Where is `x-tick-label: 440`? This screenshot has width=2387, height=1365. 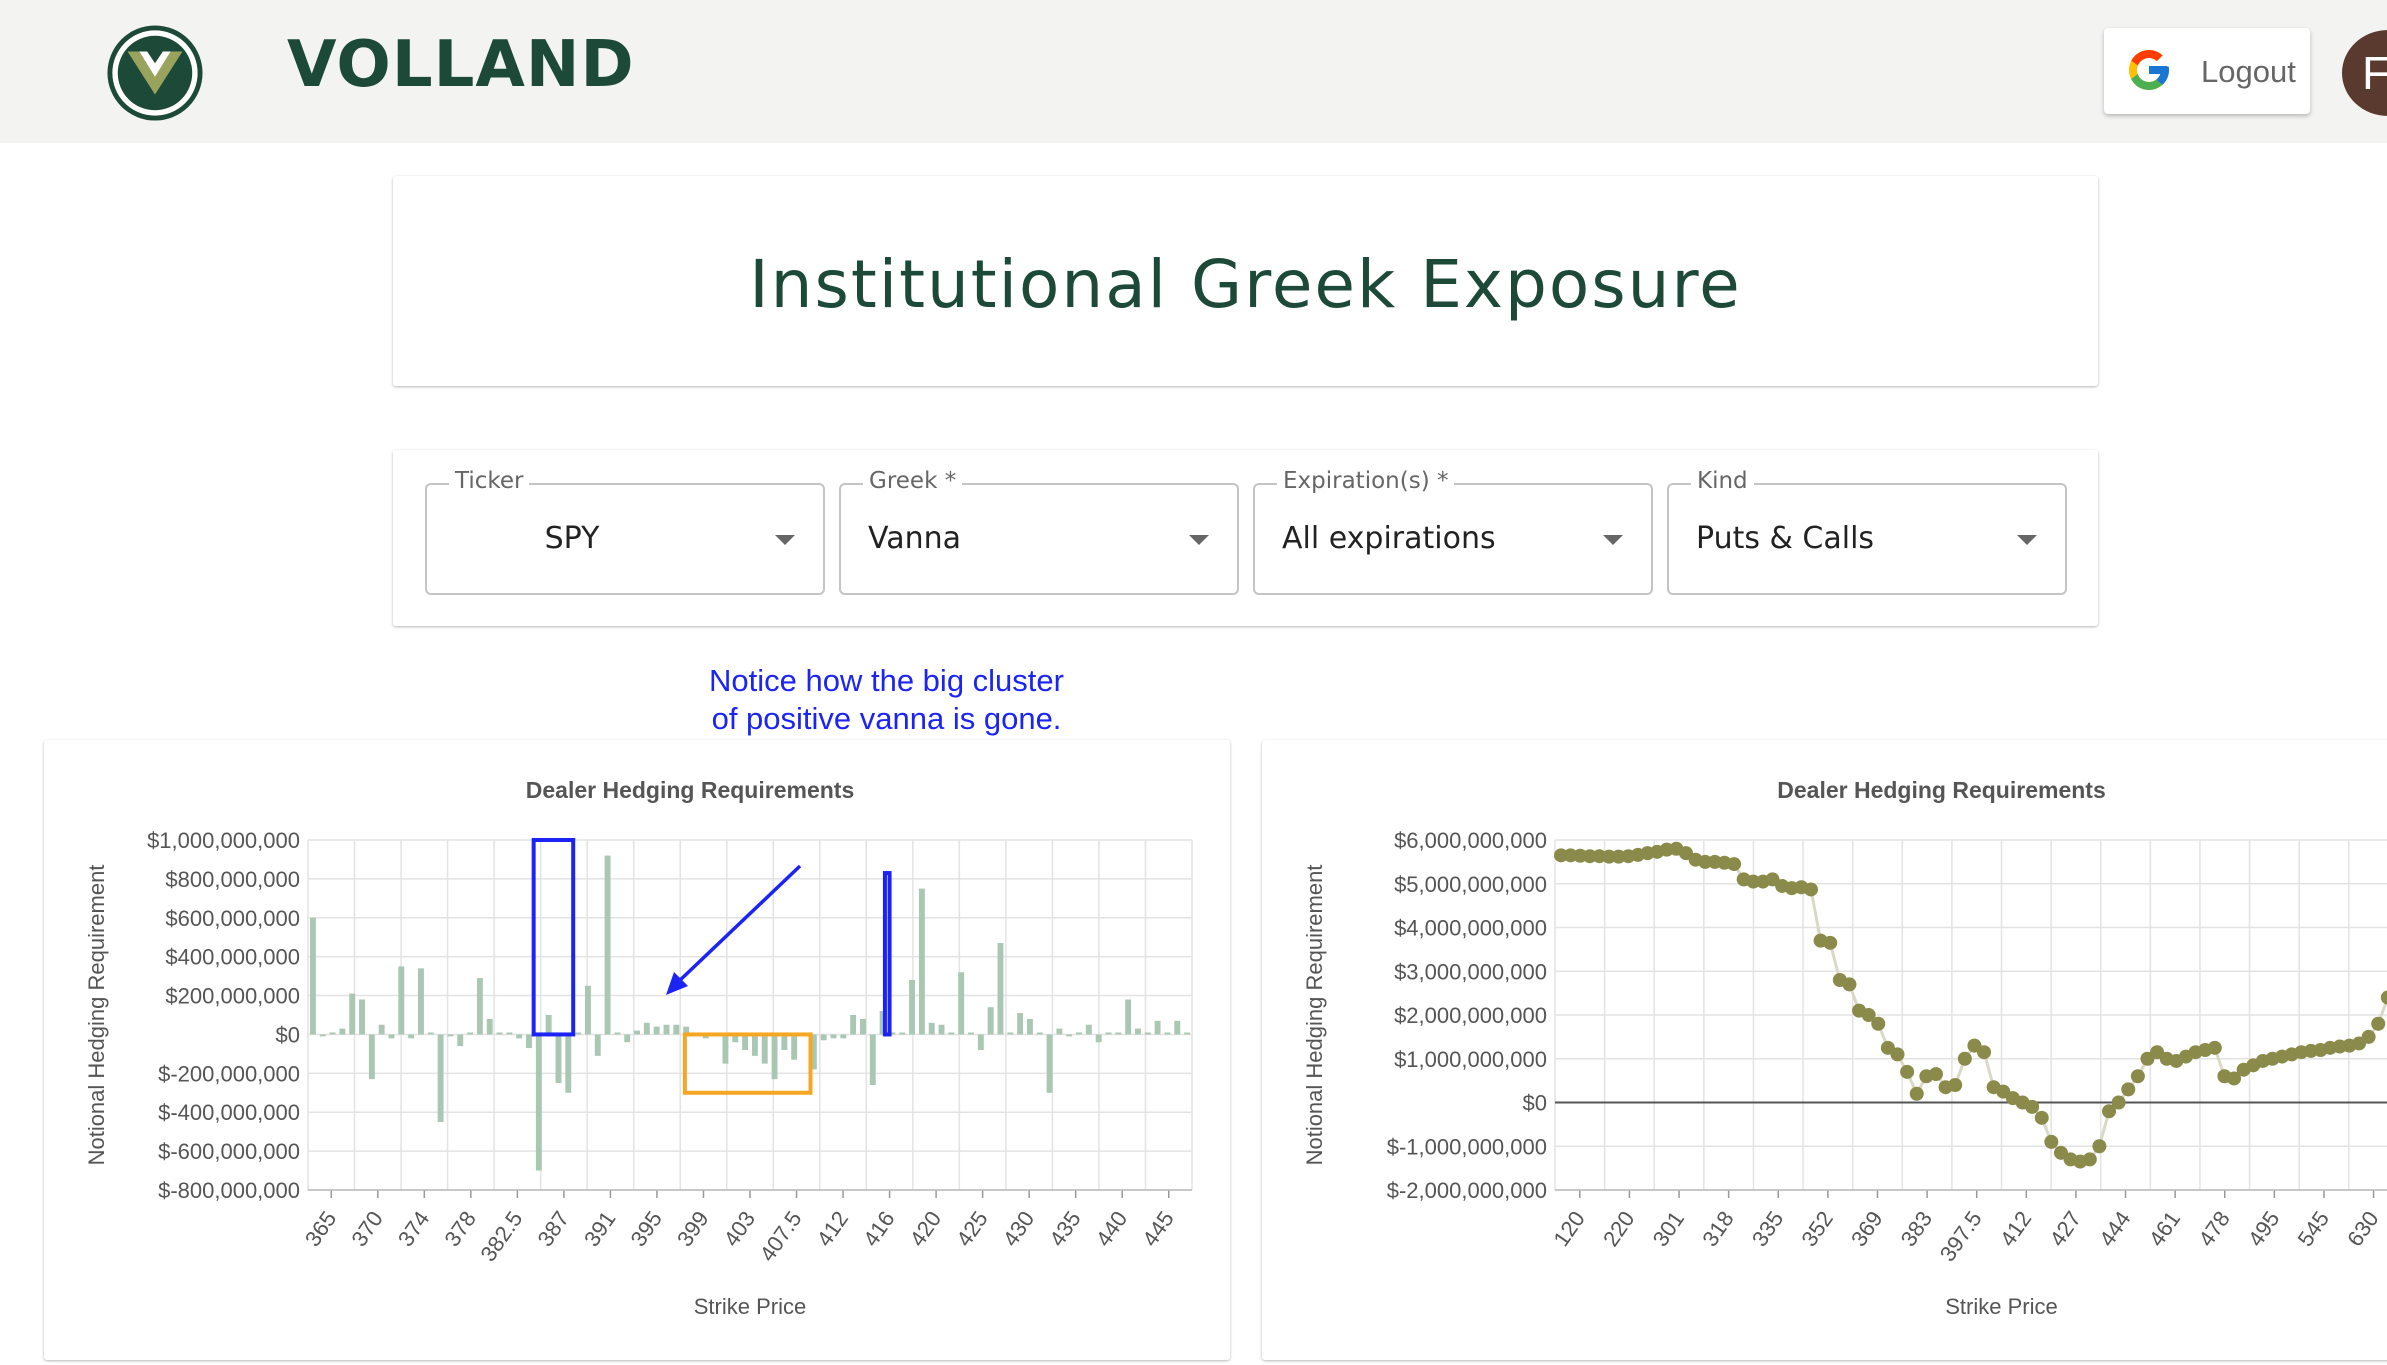 x-tick-label: 440 is located at coordinates (1112, 1229).